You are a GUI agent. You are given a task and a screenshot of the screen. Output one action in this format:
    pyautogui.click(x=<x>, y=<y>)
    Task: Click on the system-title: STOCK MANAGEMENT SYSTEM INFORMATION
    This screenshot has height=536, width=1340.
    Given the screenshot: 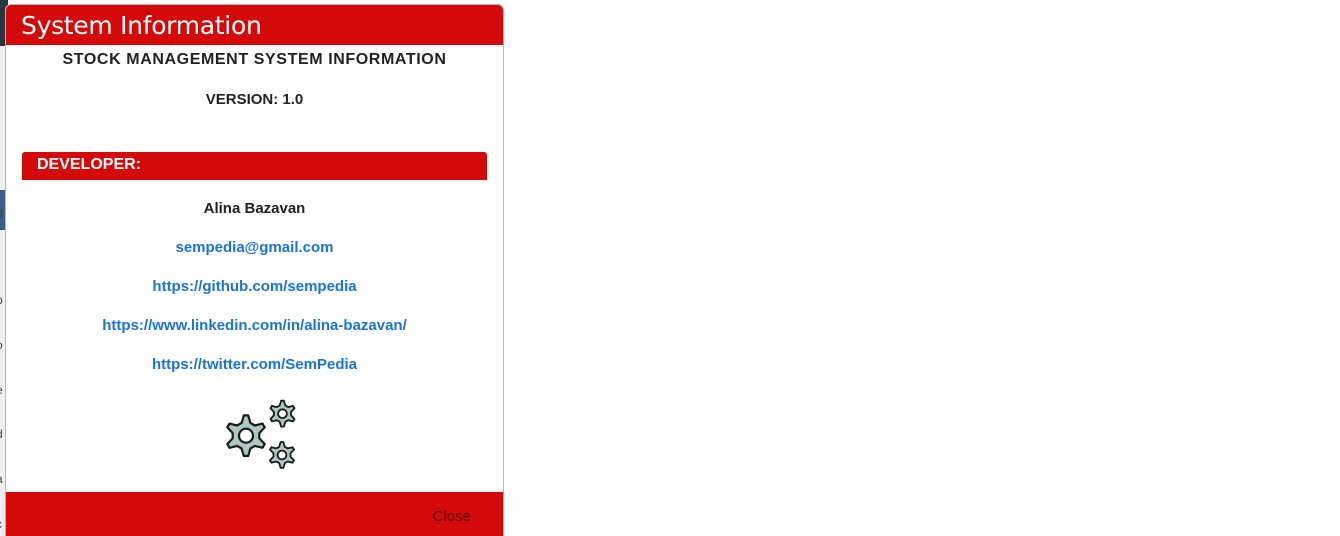 What is the action you would take?
    pyautogui.click(x=254, y=59)
    